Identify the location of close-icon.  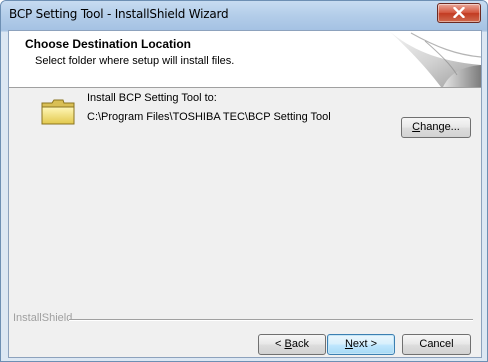
(459, 12).